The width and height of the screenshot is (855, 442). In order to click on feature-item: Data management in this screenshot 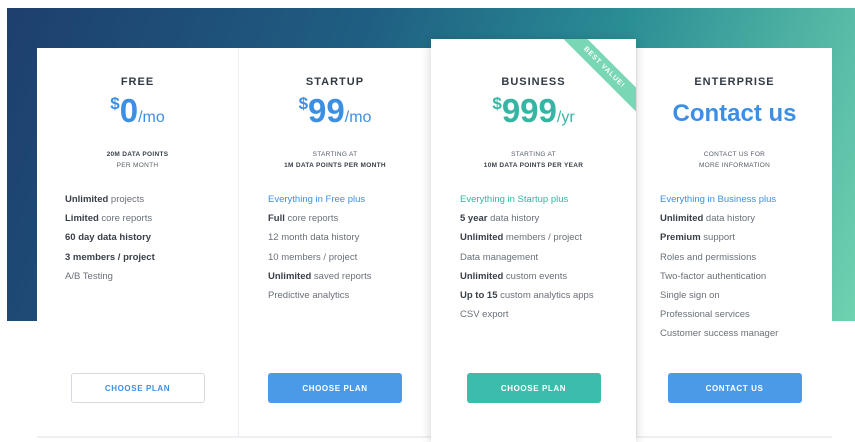, I will do `click(499, 257)`.